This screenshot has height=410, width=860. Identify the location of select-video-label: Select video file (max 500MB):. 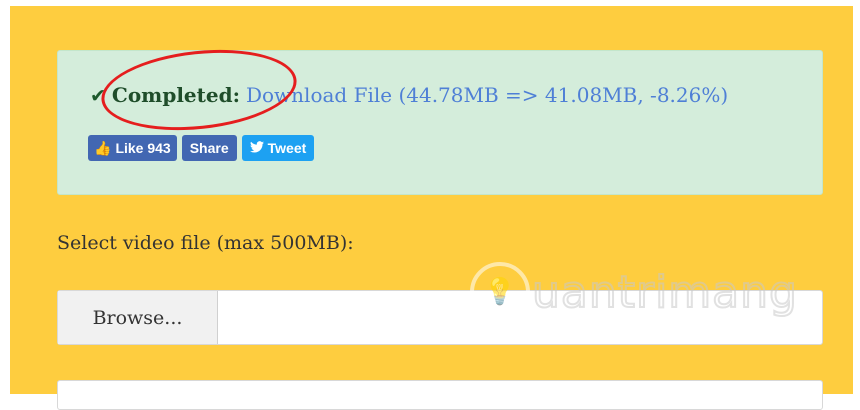
(205, 243).